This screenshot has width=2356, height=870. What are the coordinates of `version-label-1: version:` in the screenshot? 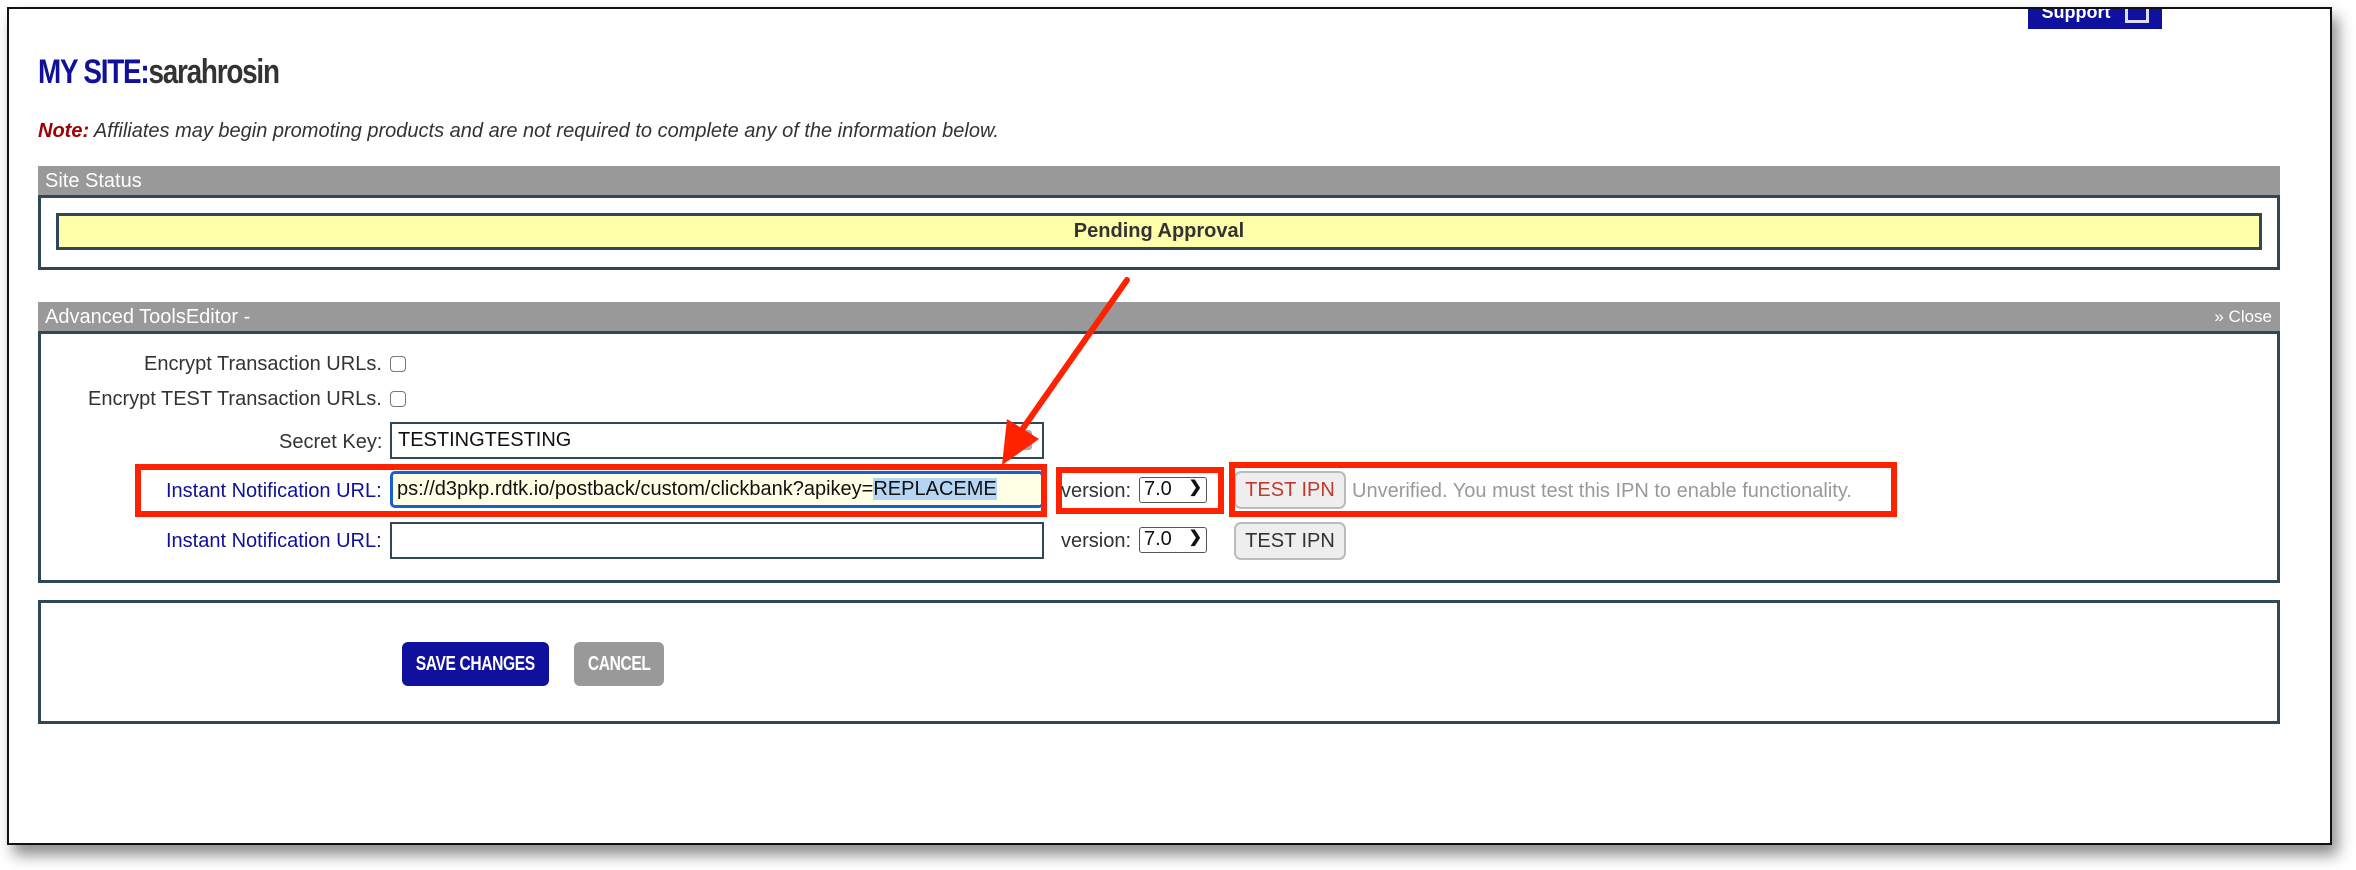 It's located at (1096, 491).